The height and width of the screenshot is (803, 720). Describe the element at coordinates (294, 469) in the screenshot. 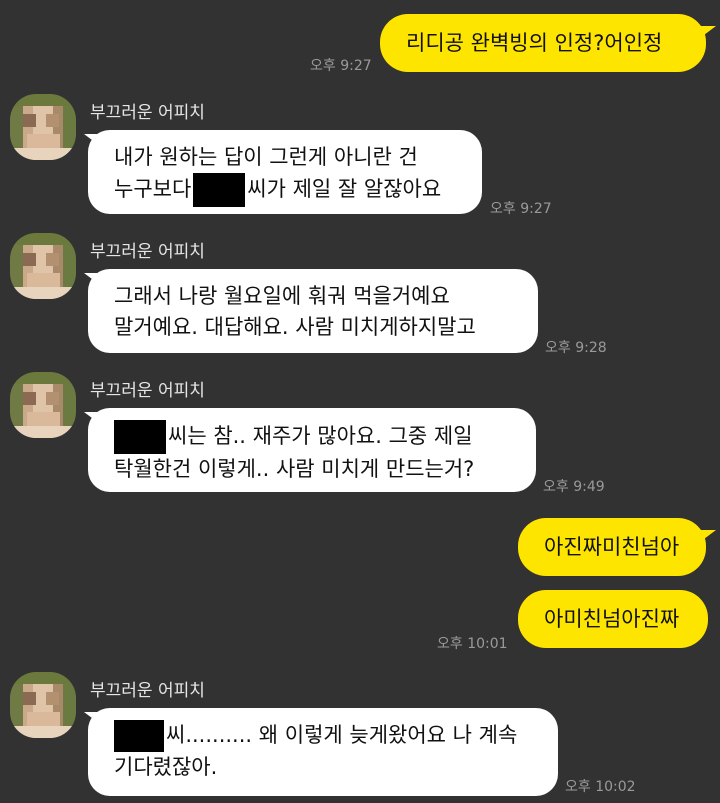

I see `message-line-2: 탁월한건 이렇게.. 사람 미치게 만드는거?` at that location.